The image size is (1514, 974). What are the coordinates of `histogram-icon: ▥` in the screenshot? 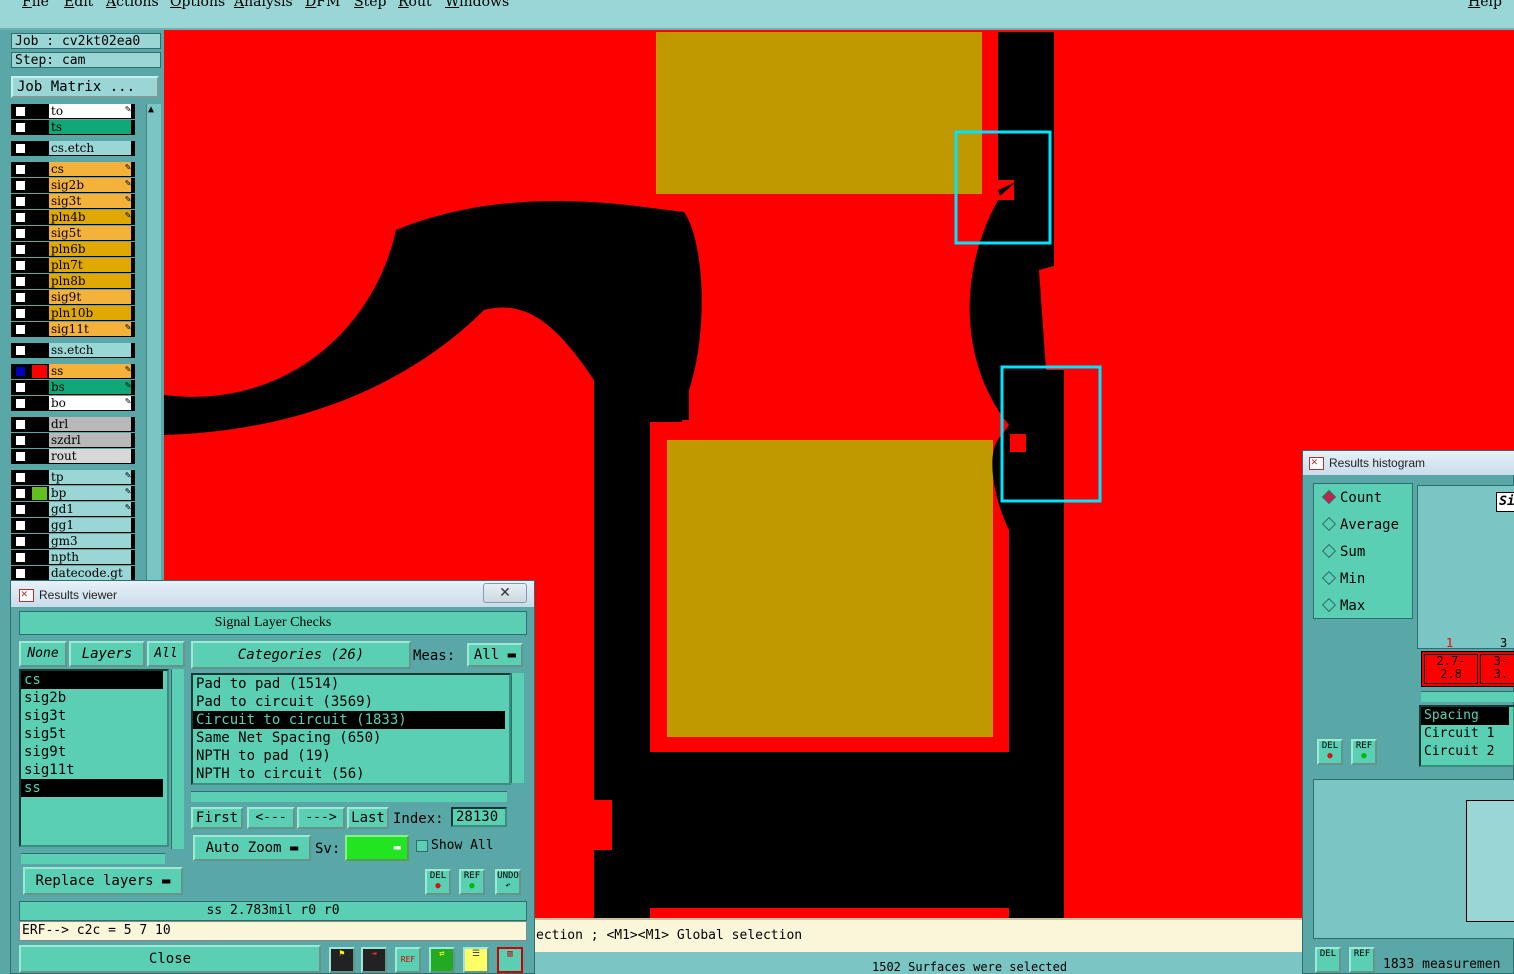 It's located at (510, 960).